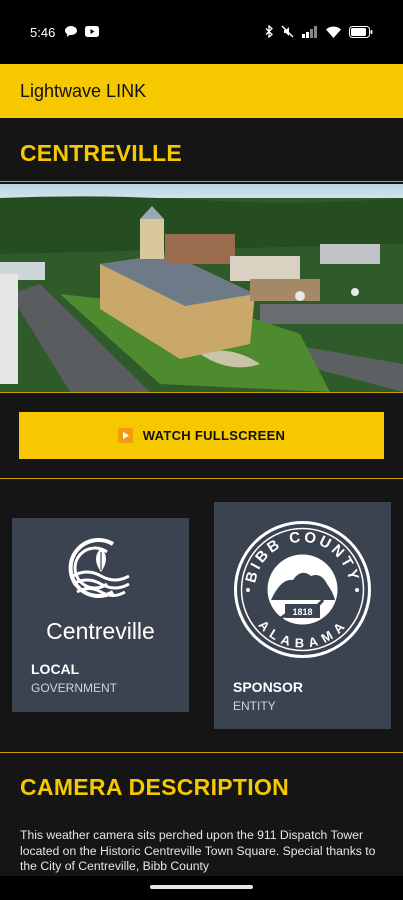 This screenshot has height=900, width=403. I want to click on seal-year: 1818, so click(302, 612).